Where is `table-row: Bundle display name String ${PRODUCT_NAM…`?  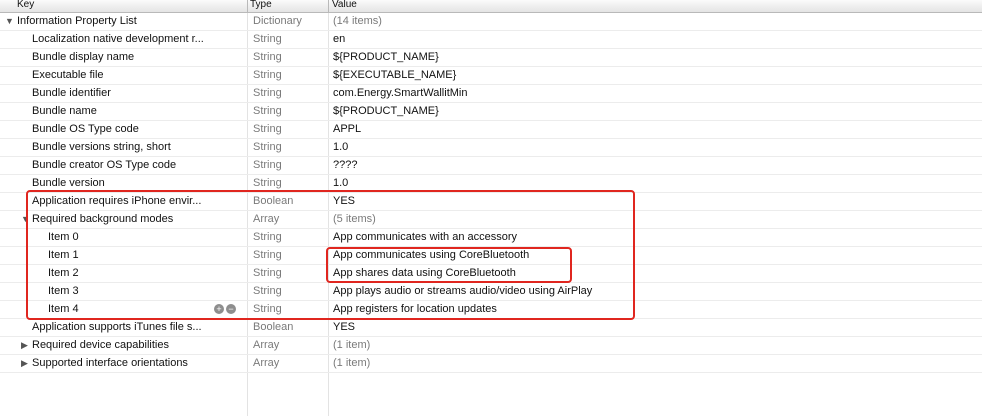 table-row: Bundle display name String ${PRODUCT_NAM… is located at coordinates (491, 58).